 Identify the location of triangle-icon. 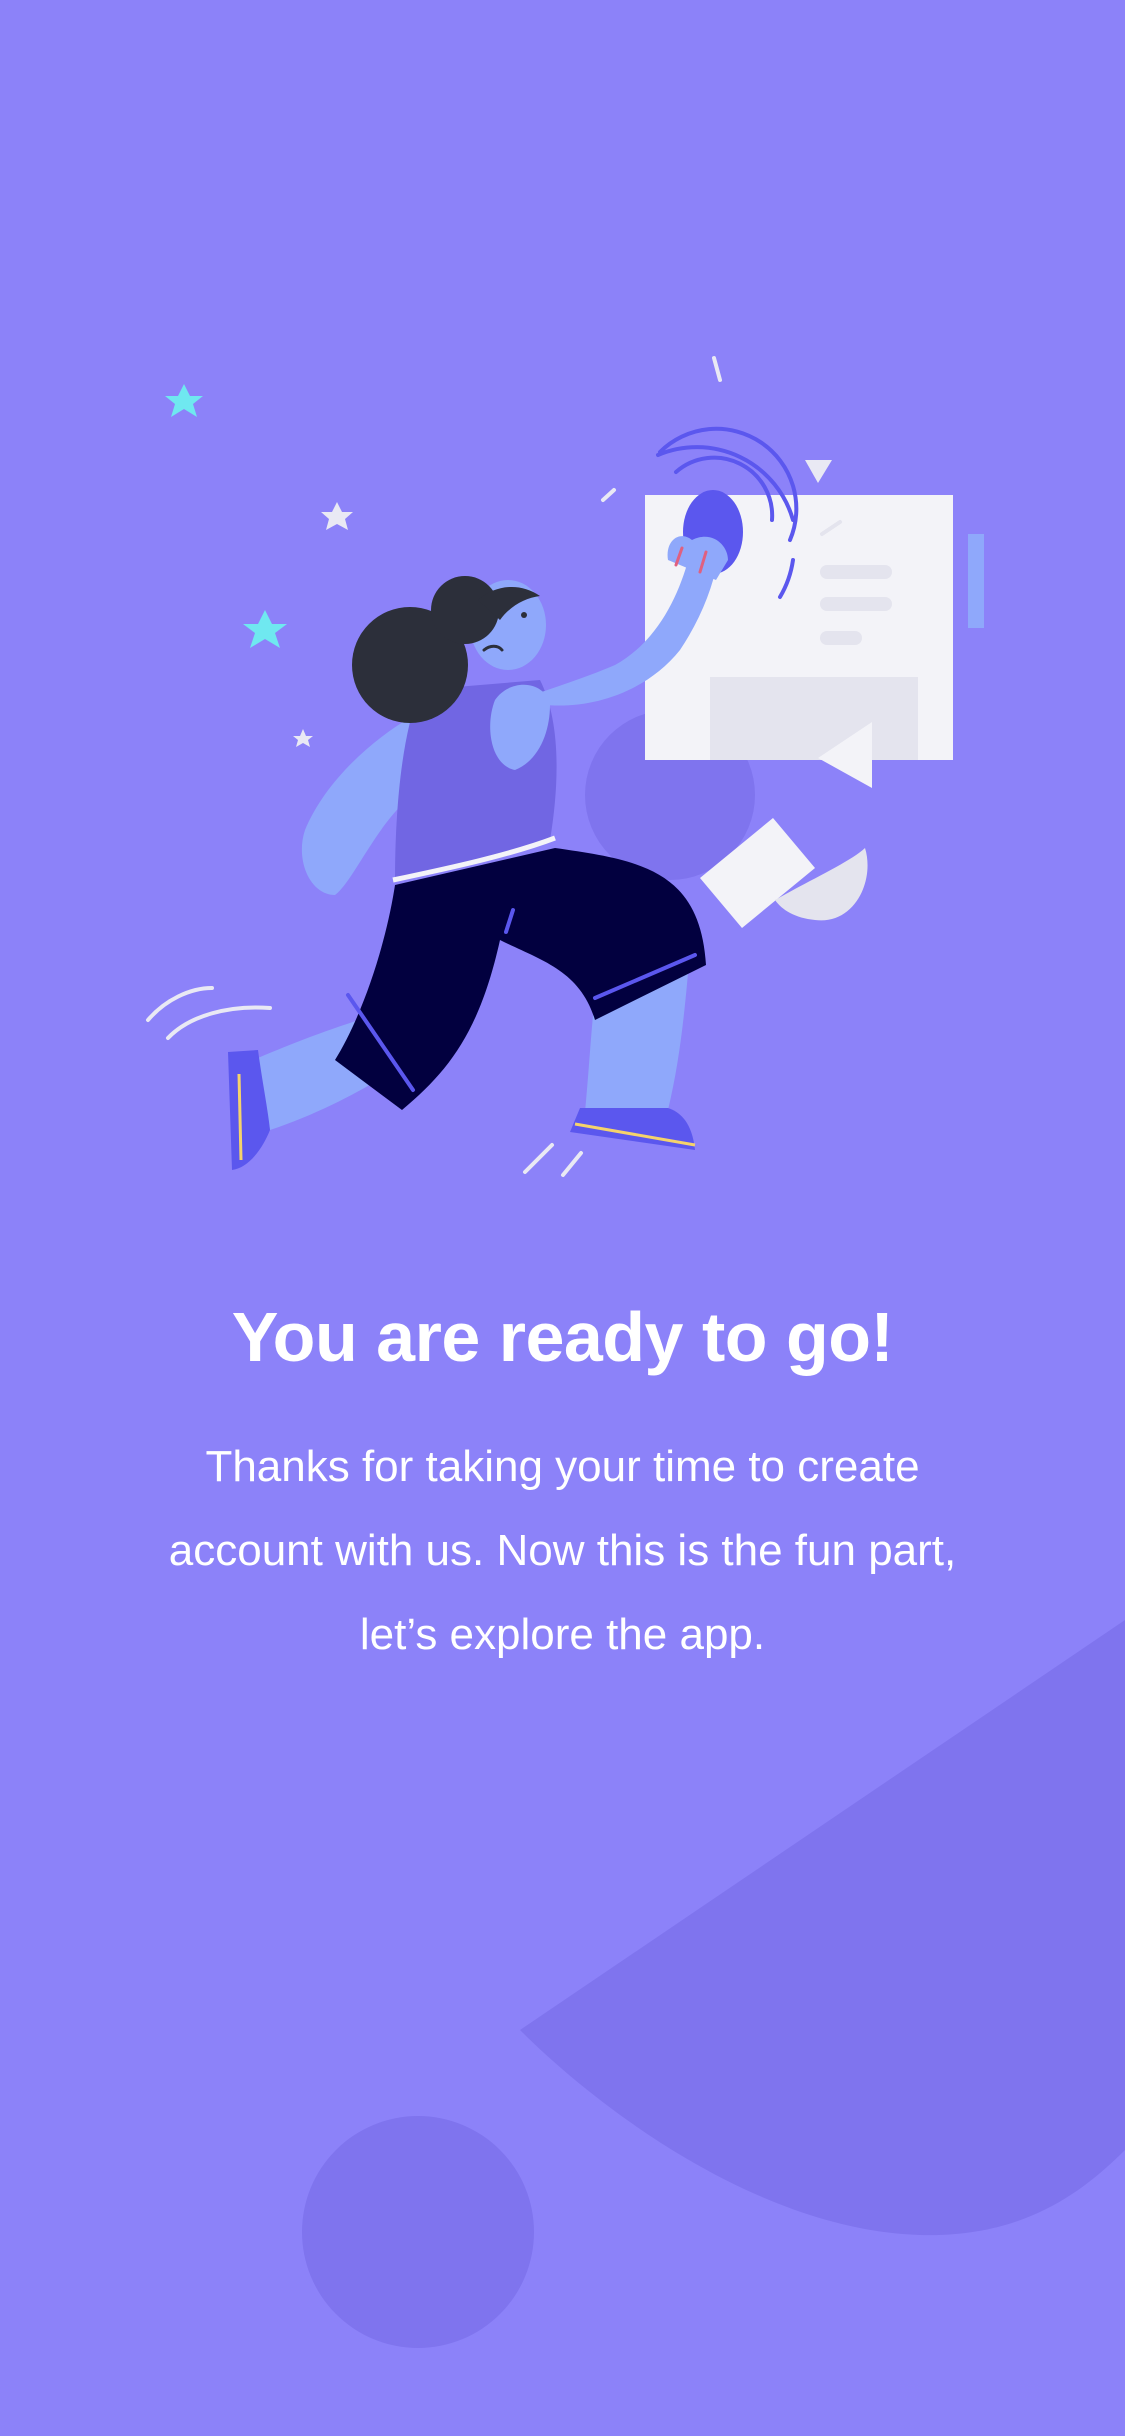
(818, 471).